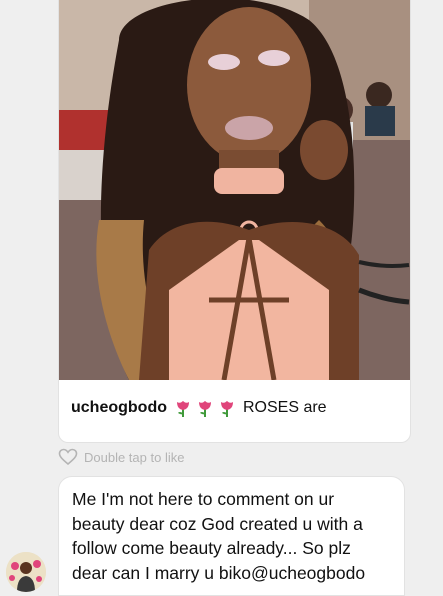  Describe the element at coordinates (68, 457) in the screenshot. I see `heart-icon` at that location.